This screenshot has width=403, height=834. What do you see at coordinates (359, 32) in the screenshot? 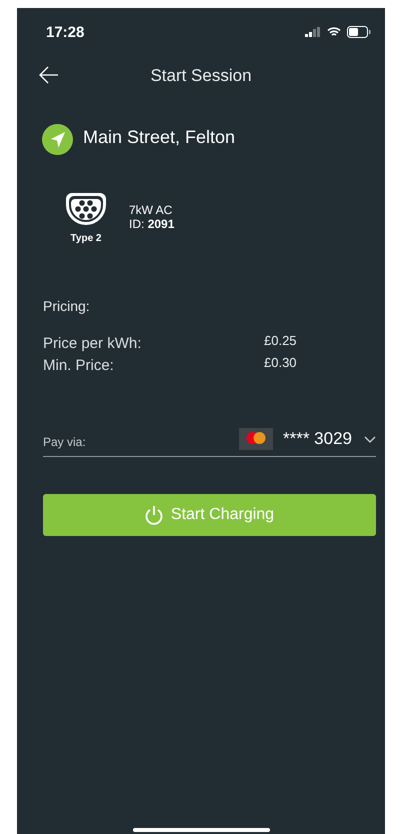
I see `battery-icon` at bounding box center [359, 32].